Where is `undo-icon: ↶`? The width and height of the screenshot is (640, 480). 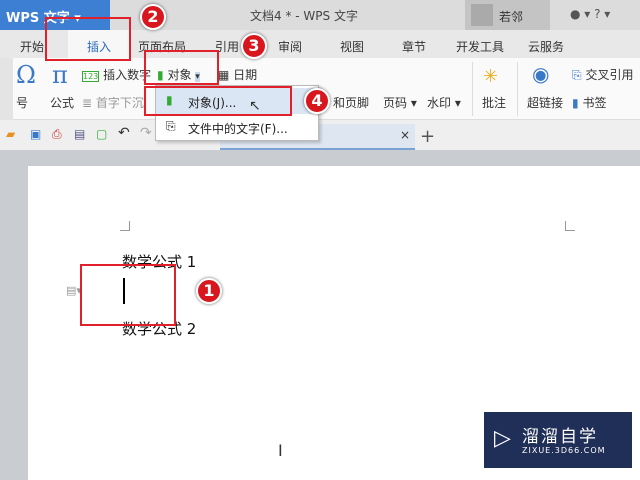
undo-icon: ↶ is located at coordinates (124, 133).